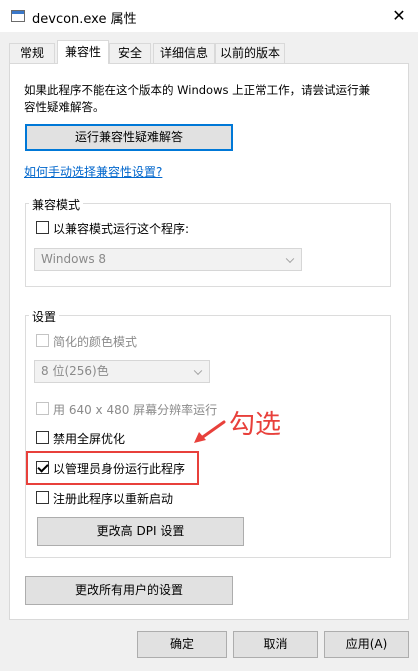  What do you see at coordinates (74, 259) in the screenshot?
I see `compat-os-select-value: Windows 8` at bounding box center [74, 259].